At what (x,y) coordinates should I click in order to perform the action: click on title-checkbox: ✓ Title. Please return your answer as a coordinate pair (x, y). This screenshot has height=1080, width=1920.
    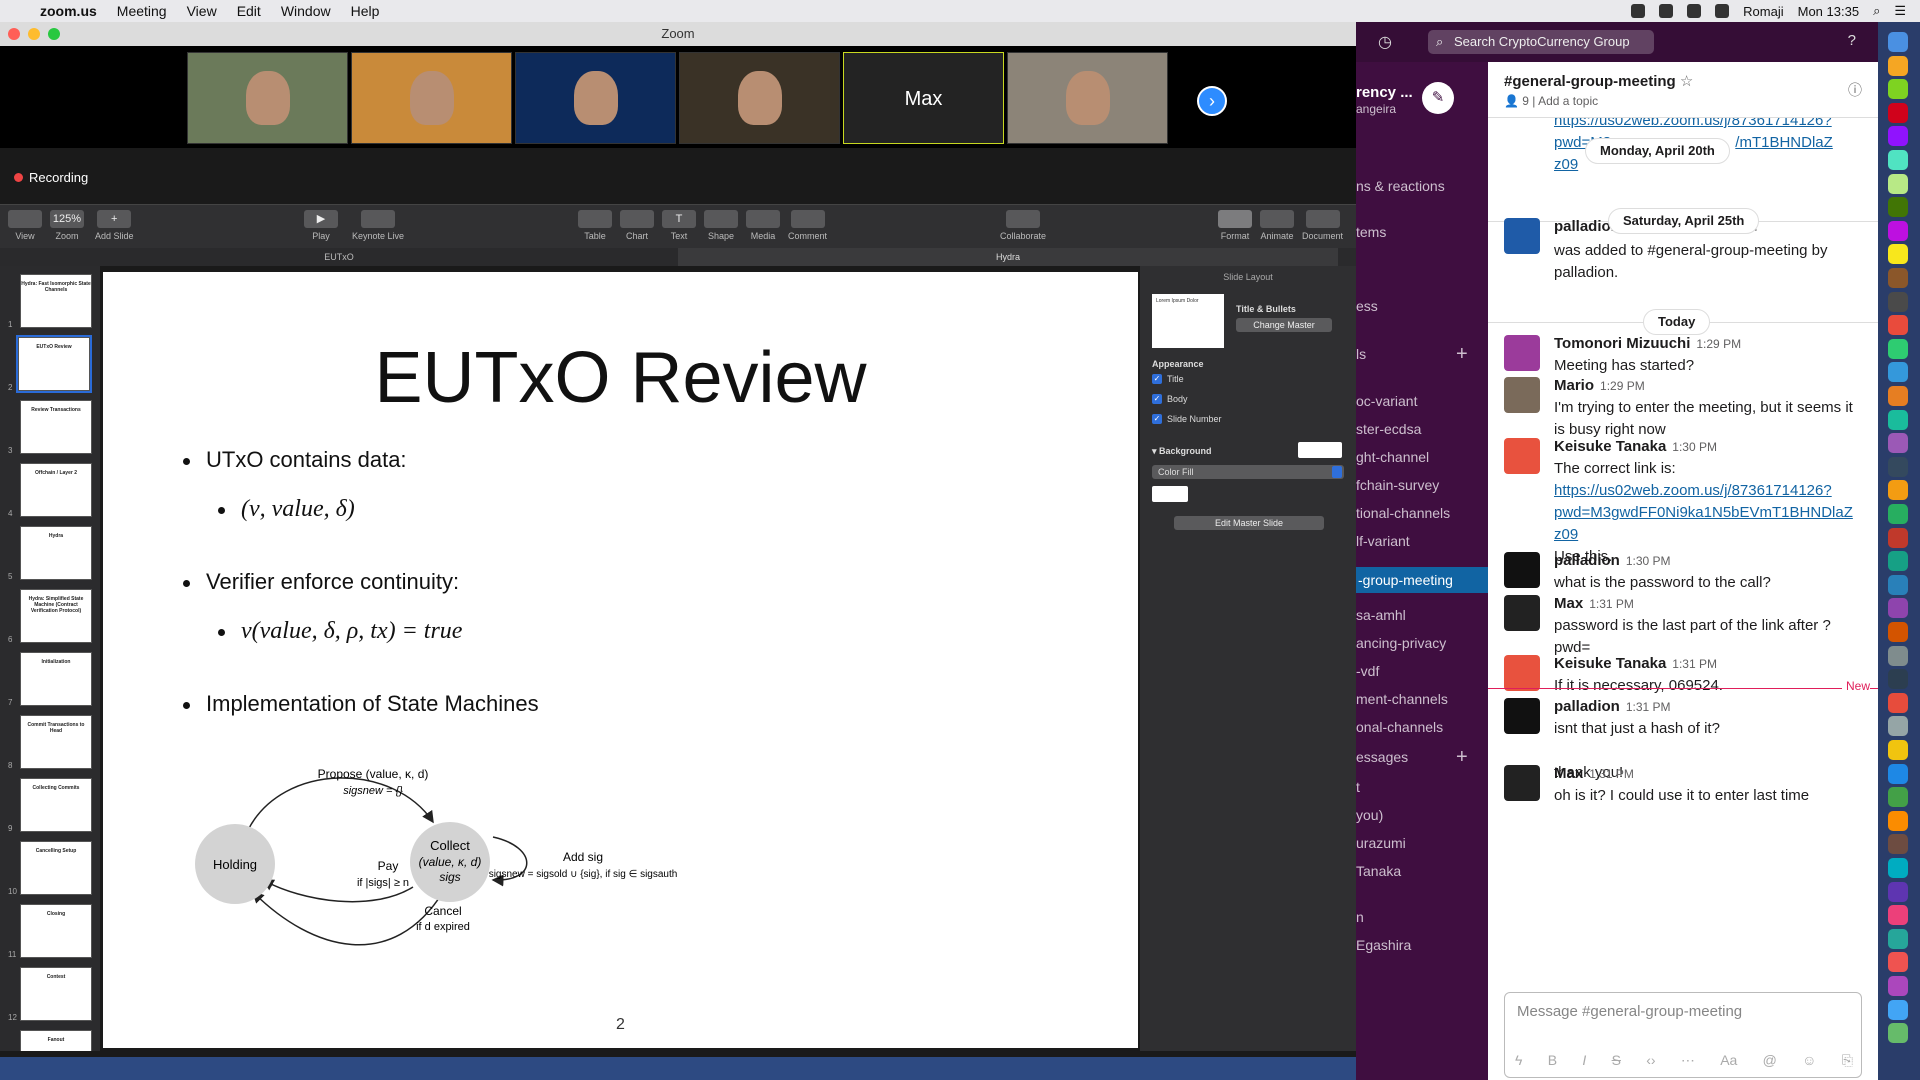
    Looking at the image, I should click on (1187, 379).